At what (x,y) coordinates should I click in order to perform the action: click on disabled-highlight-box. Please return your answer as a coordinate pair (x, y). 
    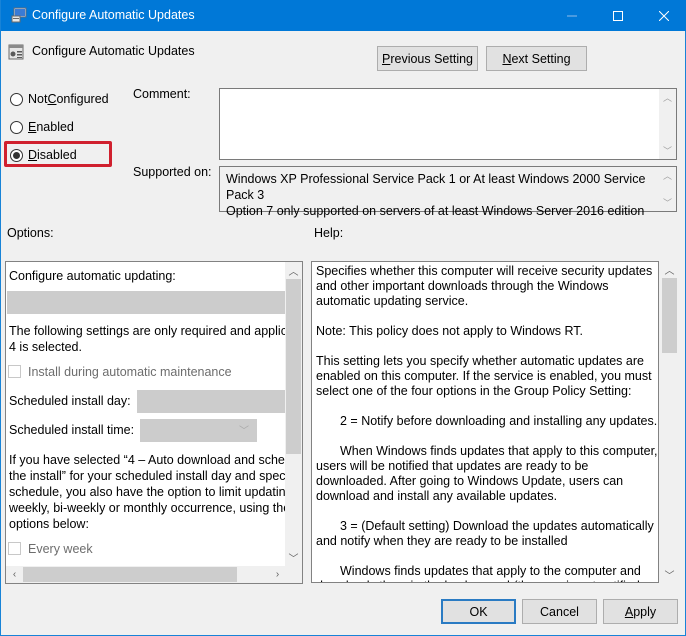
    Looking at the image, I should click on (58, 154).